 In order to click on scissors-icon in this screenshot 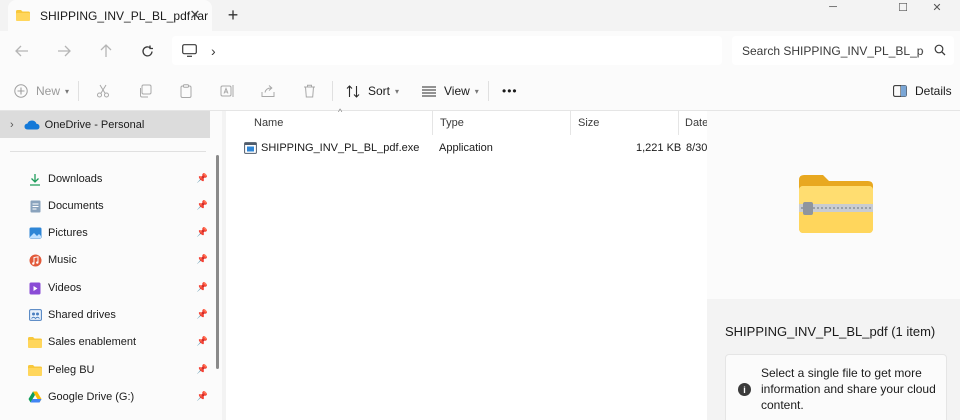, I will do `click(103, 91)`.